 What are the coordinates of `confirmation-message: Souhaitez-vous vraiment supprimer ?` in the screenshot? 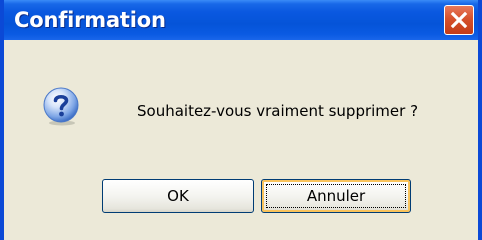 It's located at (278, 111).